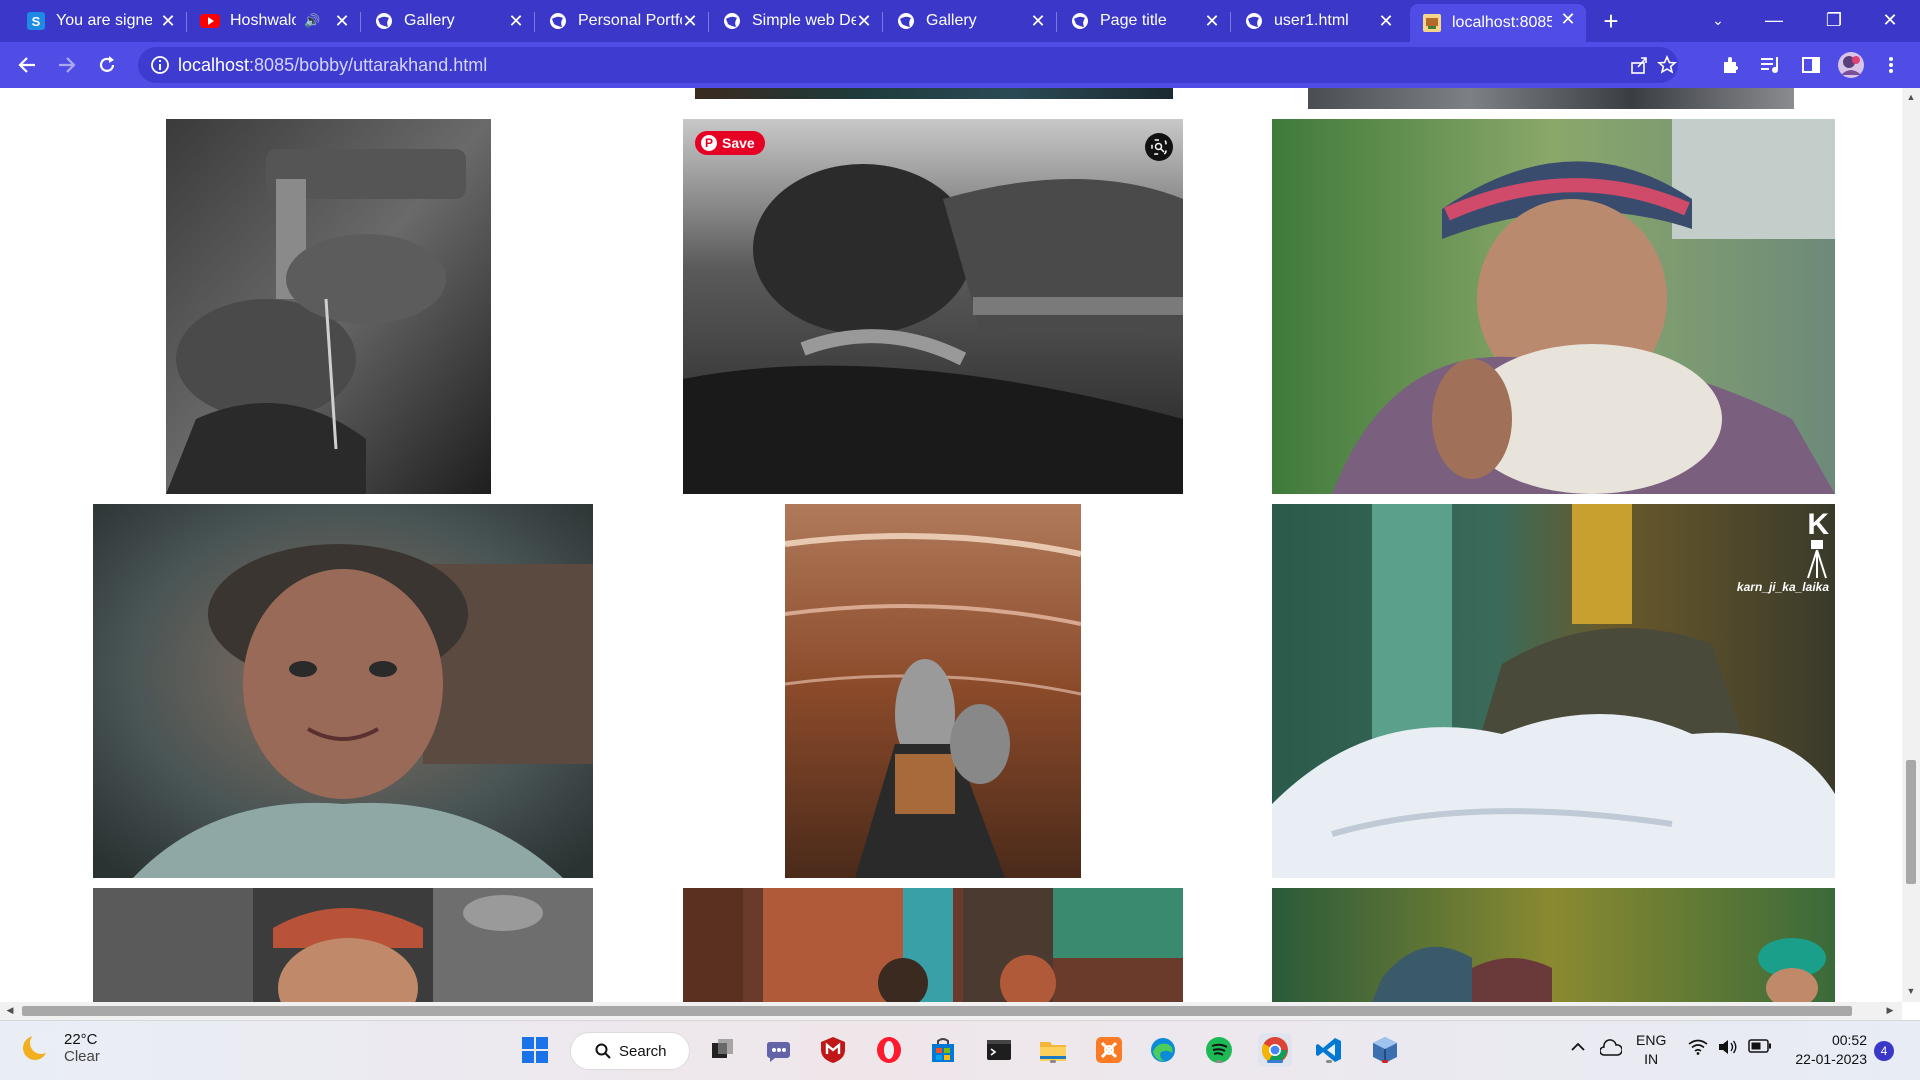 Image resolution: width=1920 pixels, height=1080 pixels. What do you see at coordinates (1144, 21) in the screenshot?
I see `tab-6: Page title ✕` at bounding box center [1144, 21].